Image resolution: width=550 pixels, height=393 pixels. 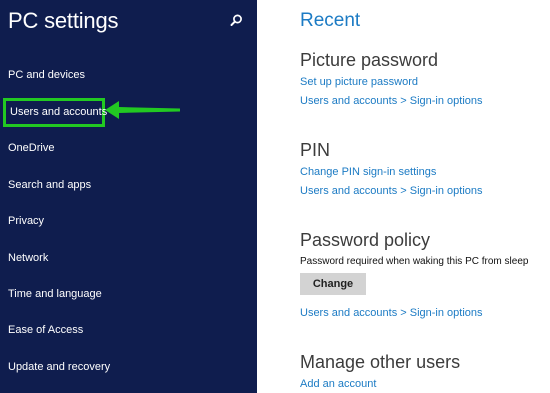 What do you see at coordinates (330, 20) in the screenshot?
I see `section-heading-recent: Recent` at bounding box center [330, 20].